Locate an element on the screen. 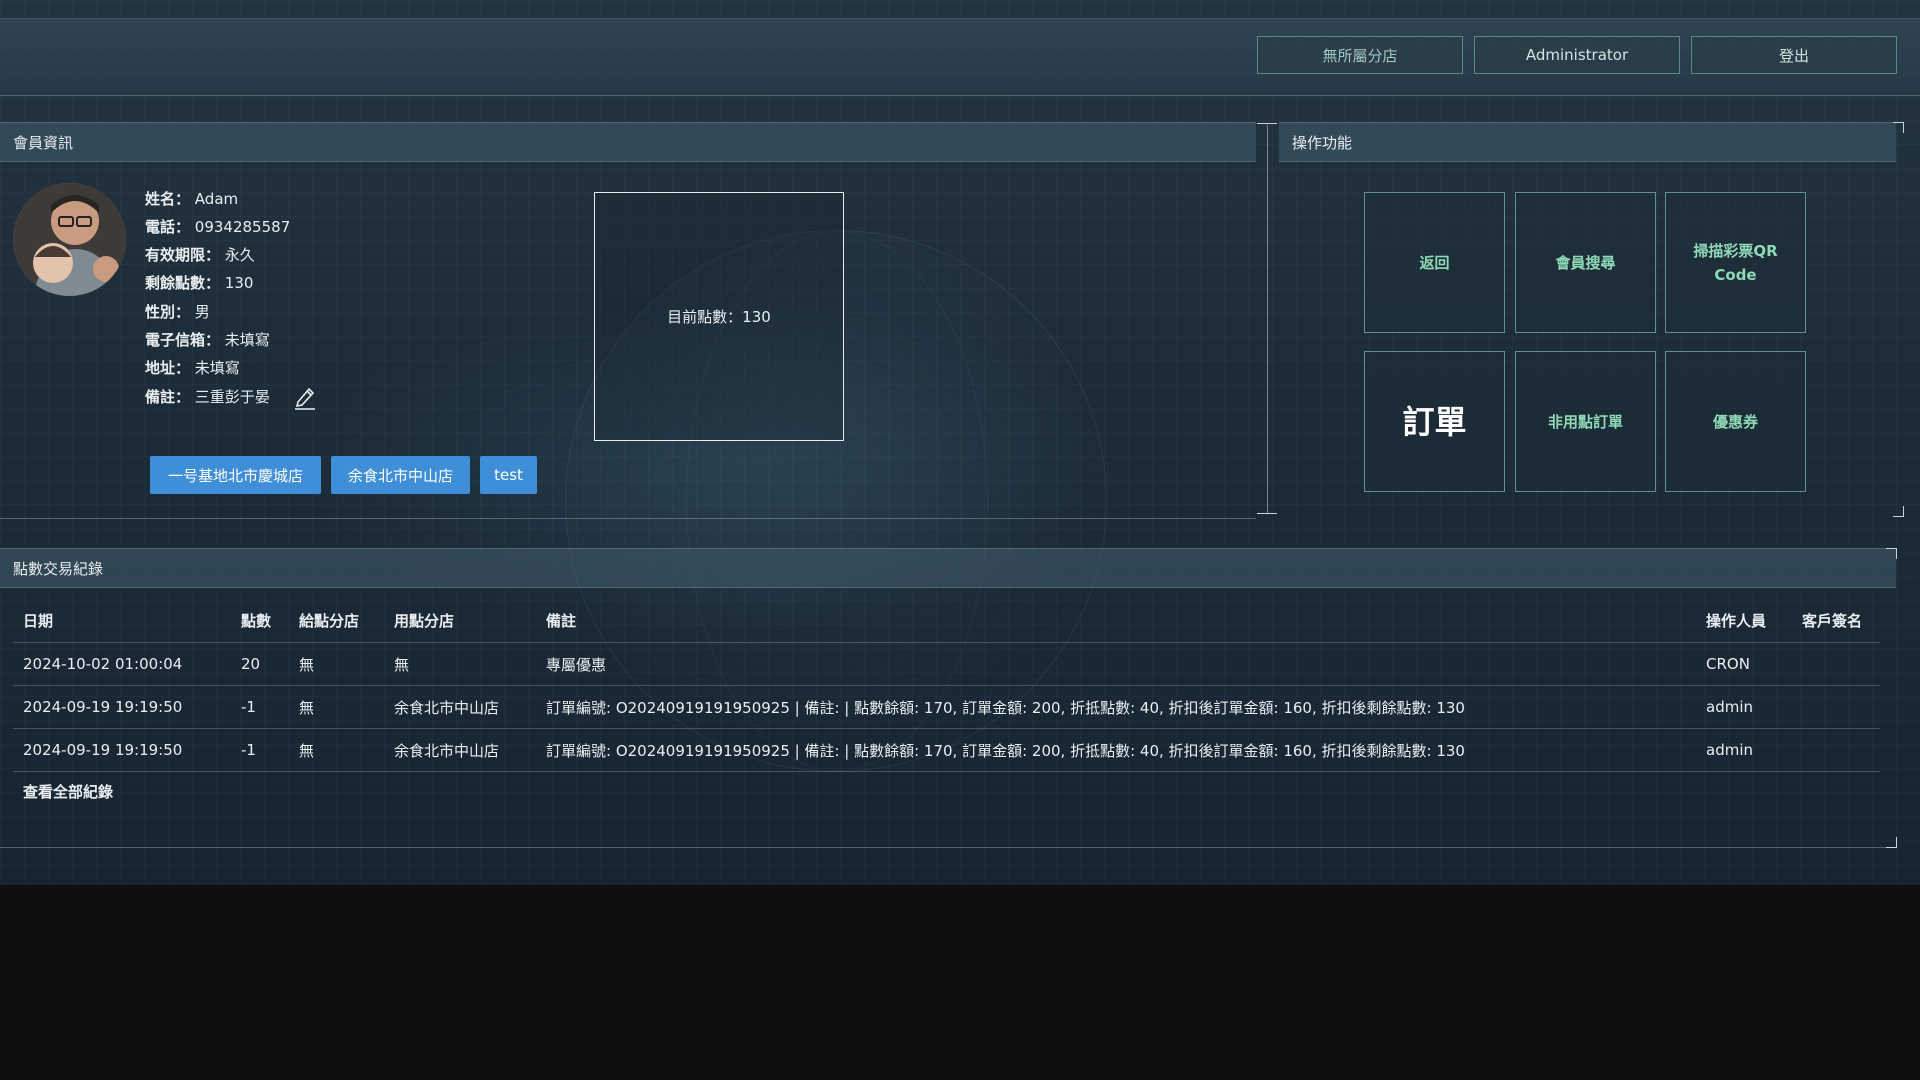  member-name: 姓名： Adam is located at coordinates (192, 199).